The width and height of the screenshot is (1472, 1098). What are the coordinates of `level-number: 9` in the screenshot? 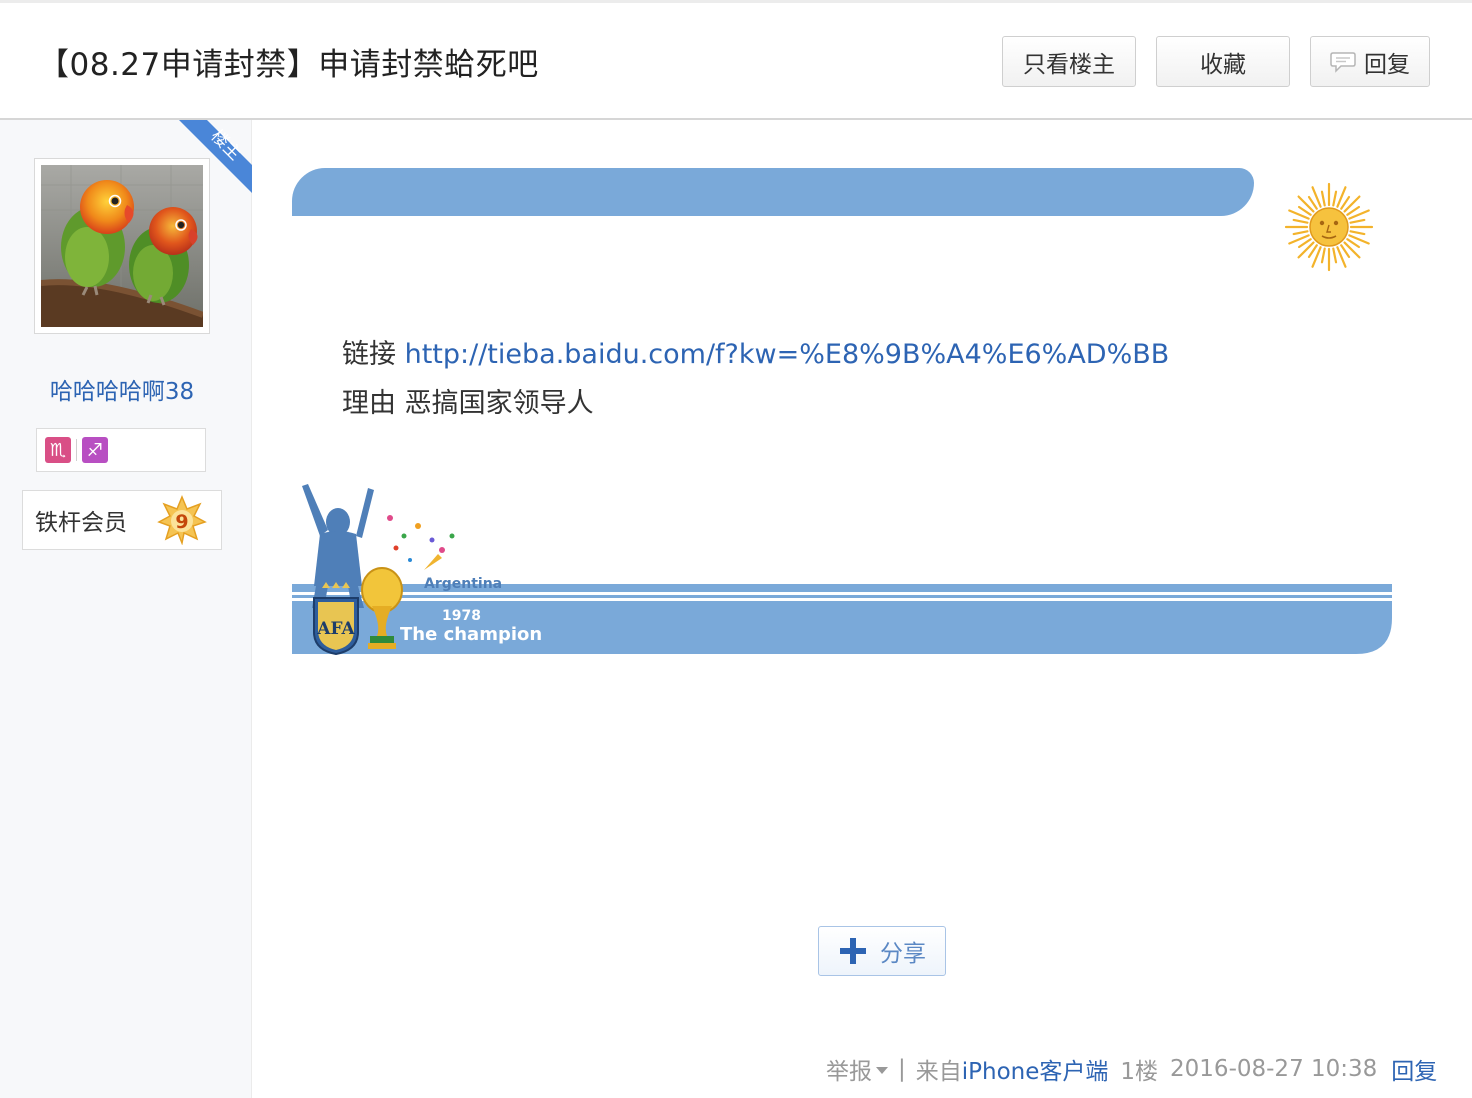 It's located at (181, 522).